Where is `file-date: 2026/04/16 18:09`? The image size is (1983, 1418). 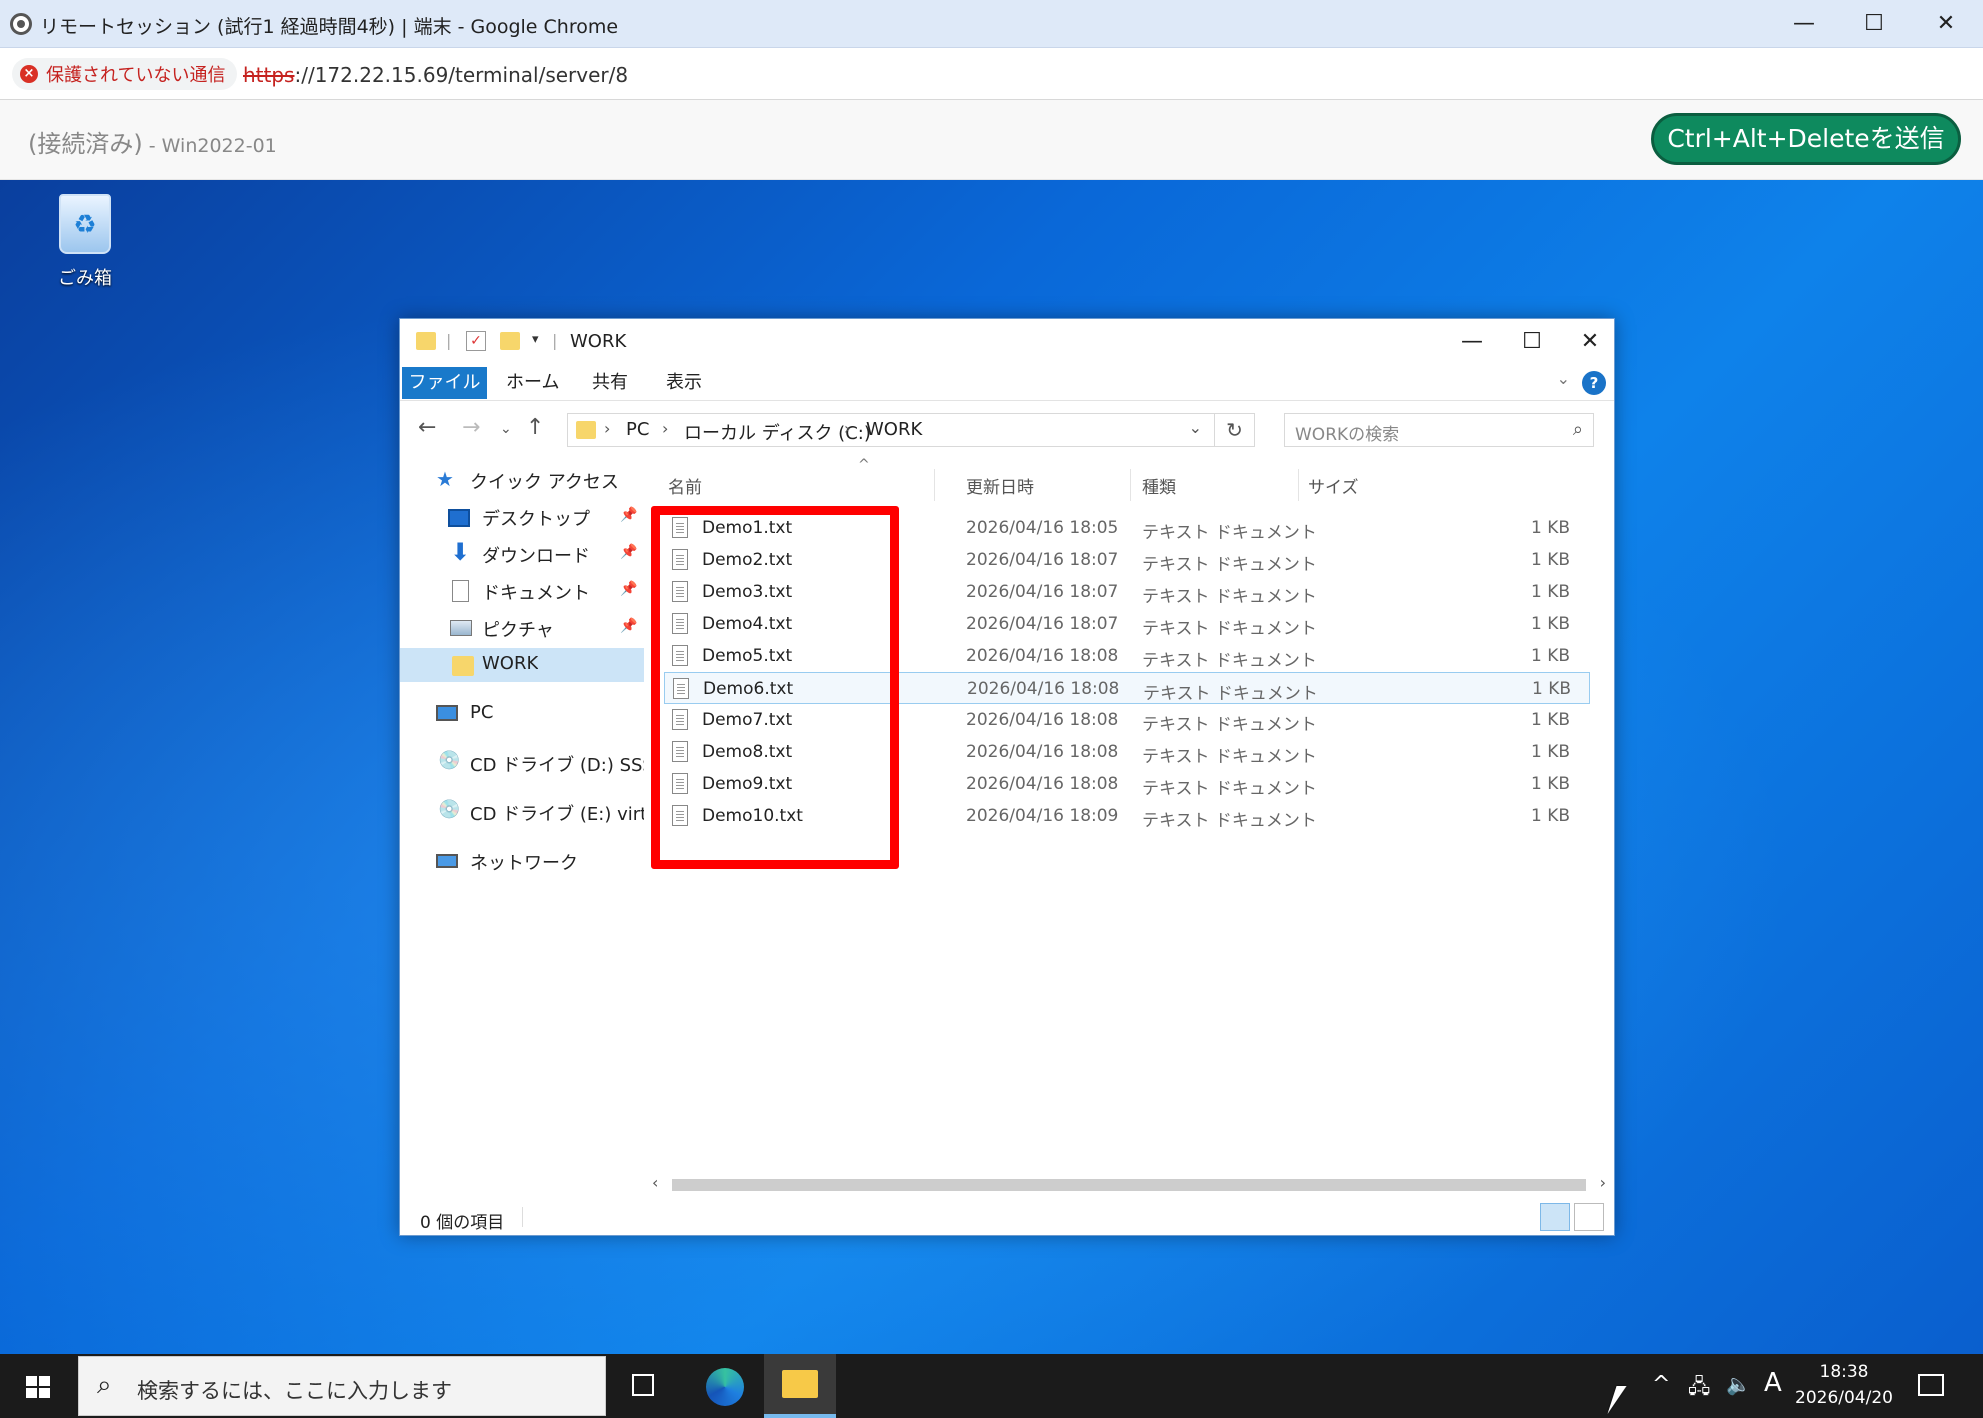 file-date: 2026/04/16 18:09 is located at coordinates (1042, 816).